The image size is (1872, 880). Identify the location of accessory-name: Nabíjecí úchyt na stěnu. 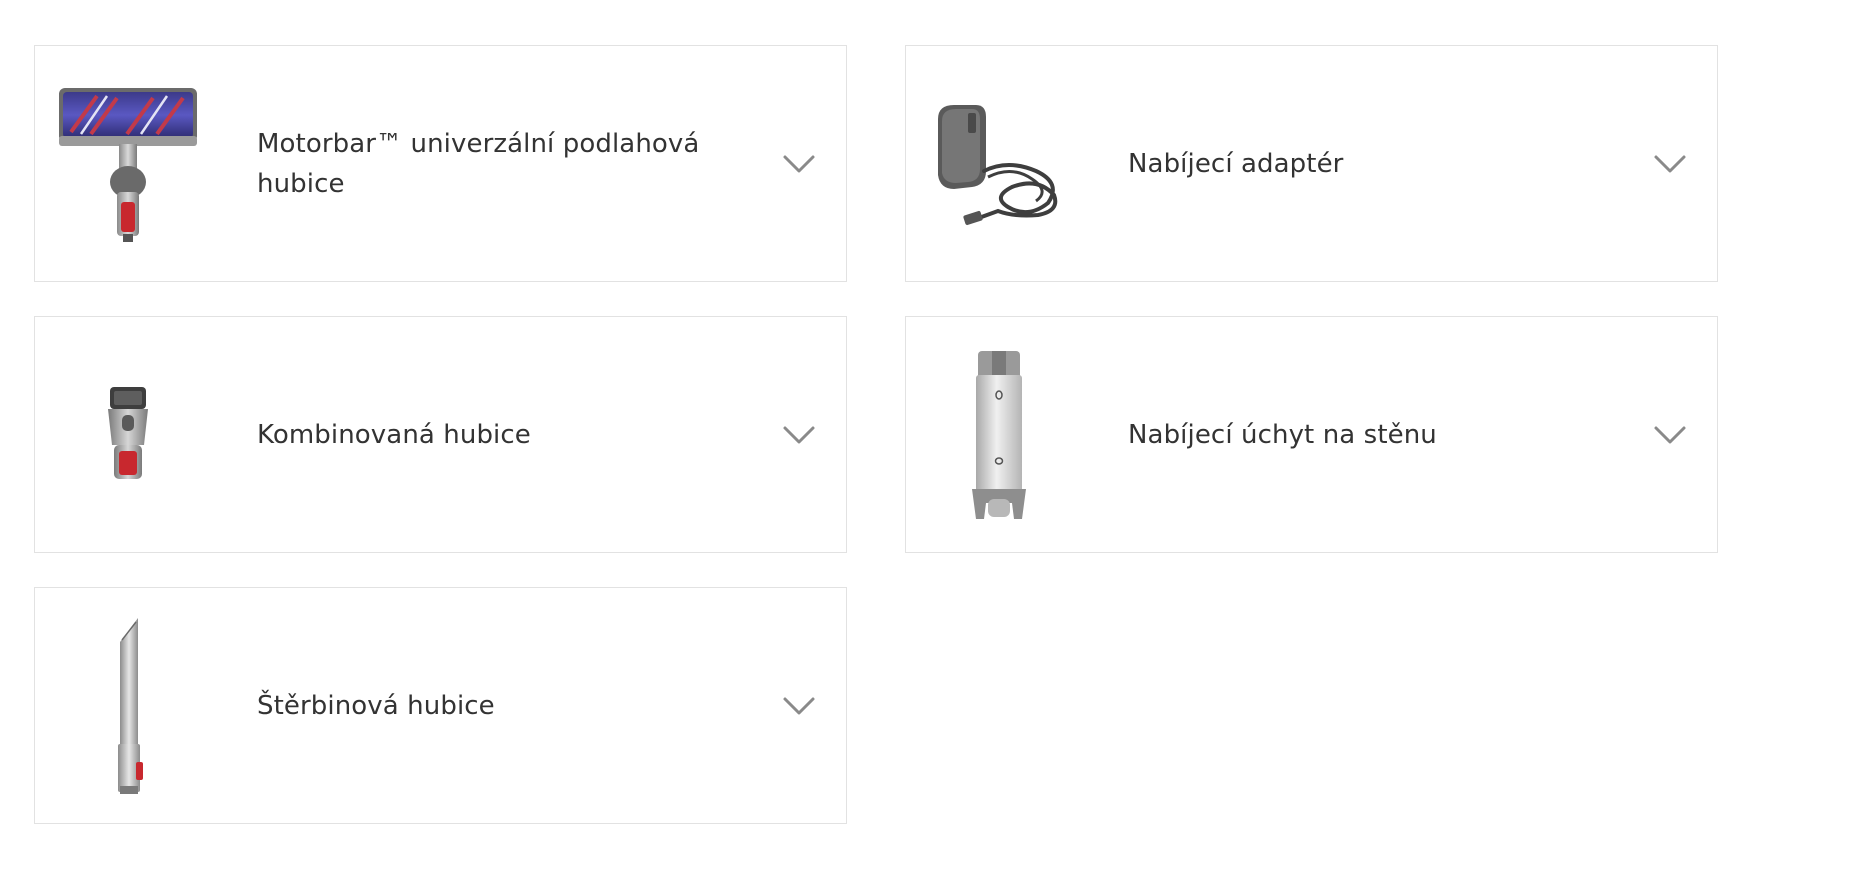
(1282, 434).